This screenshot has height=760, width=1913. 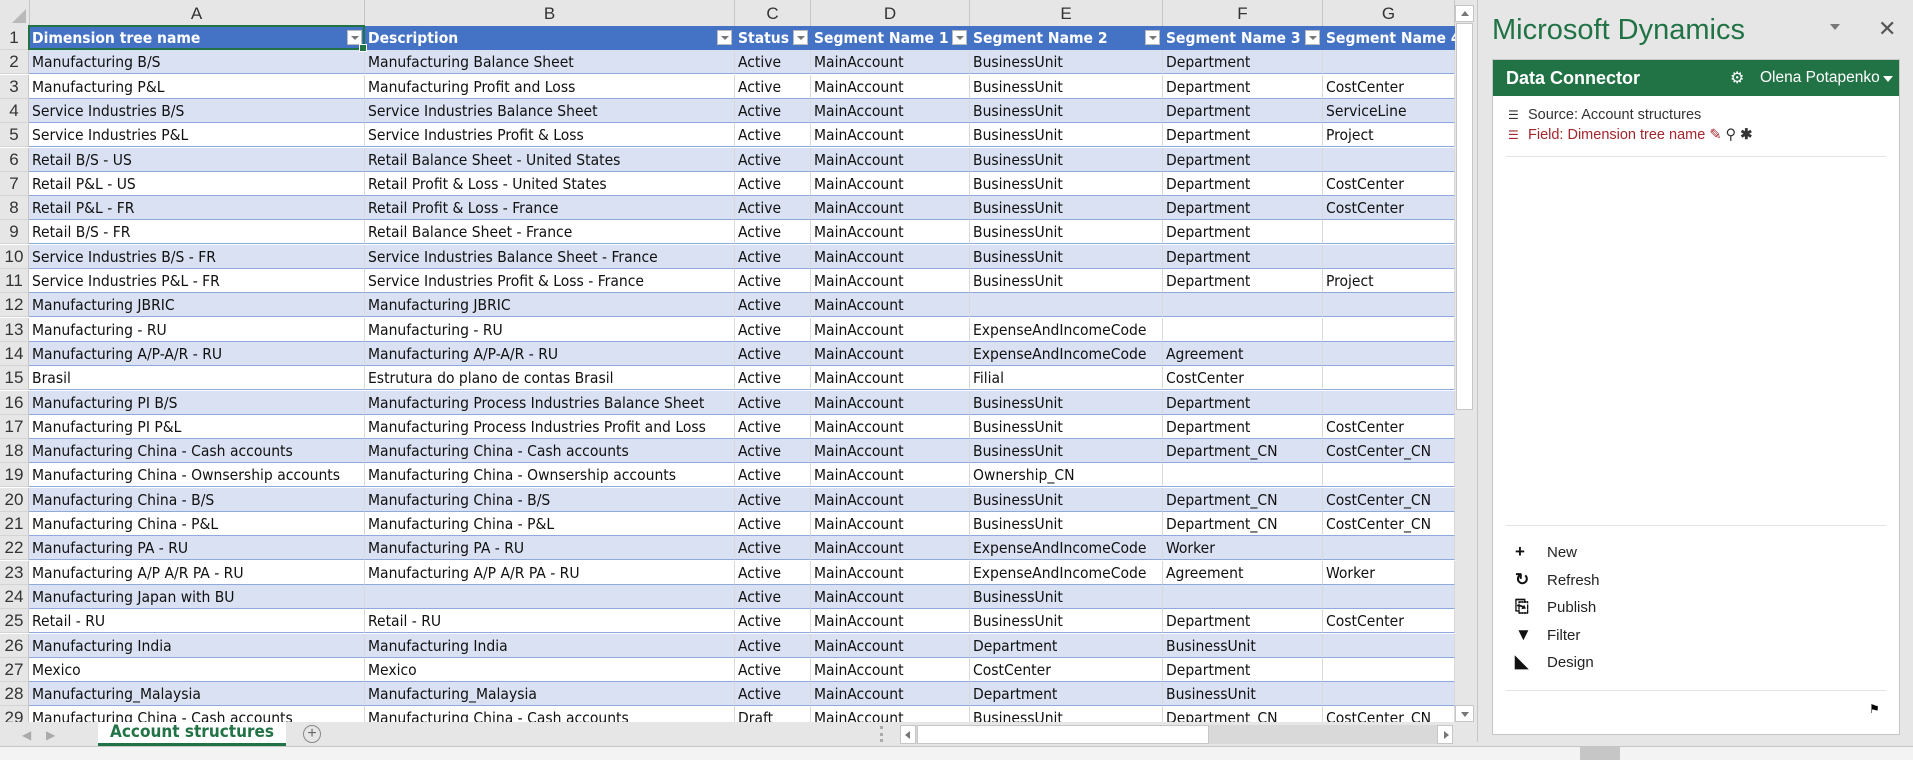 I want to click on page-layout-view-icon, so click(x=1645, y=753).